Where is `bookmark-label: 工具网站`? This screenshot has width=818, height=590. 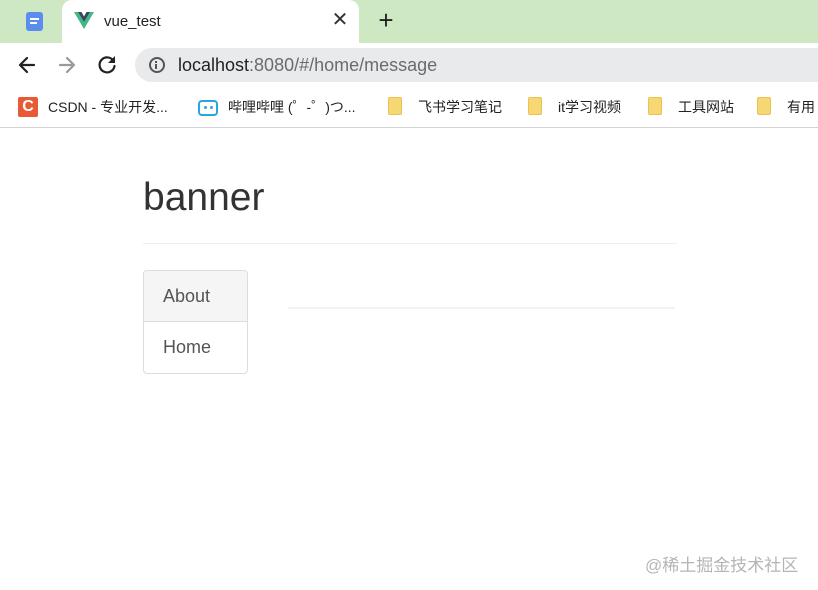 bookmark-label: 工具网站 is located at coordinates (706, 107).